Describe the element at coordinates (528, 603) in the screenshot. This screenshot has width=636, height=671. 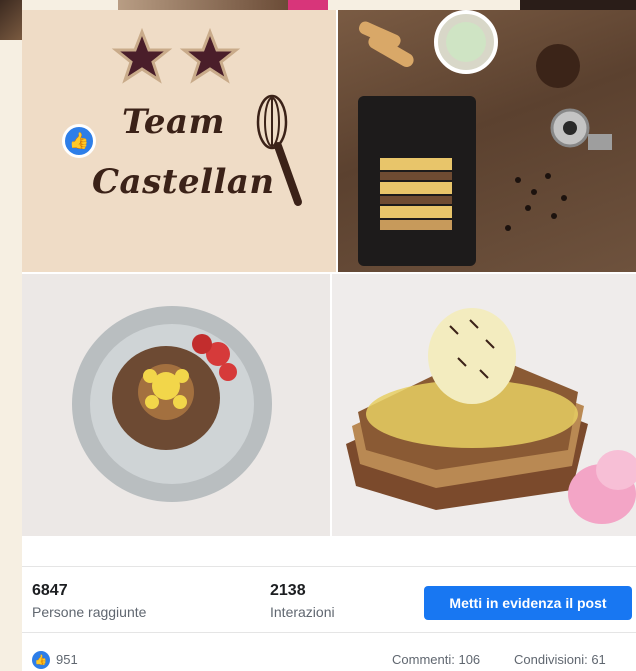
I see `boost-post-button: Metti in evidenza il post` at that location.